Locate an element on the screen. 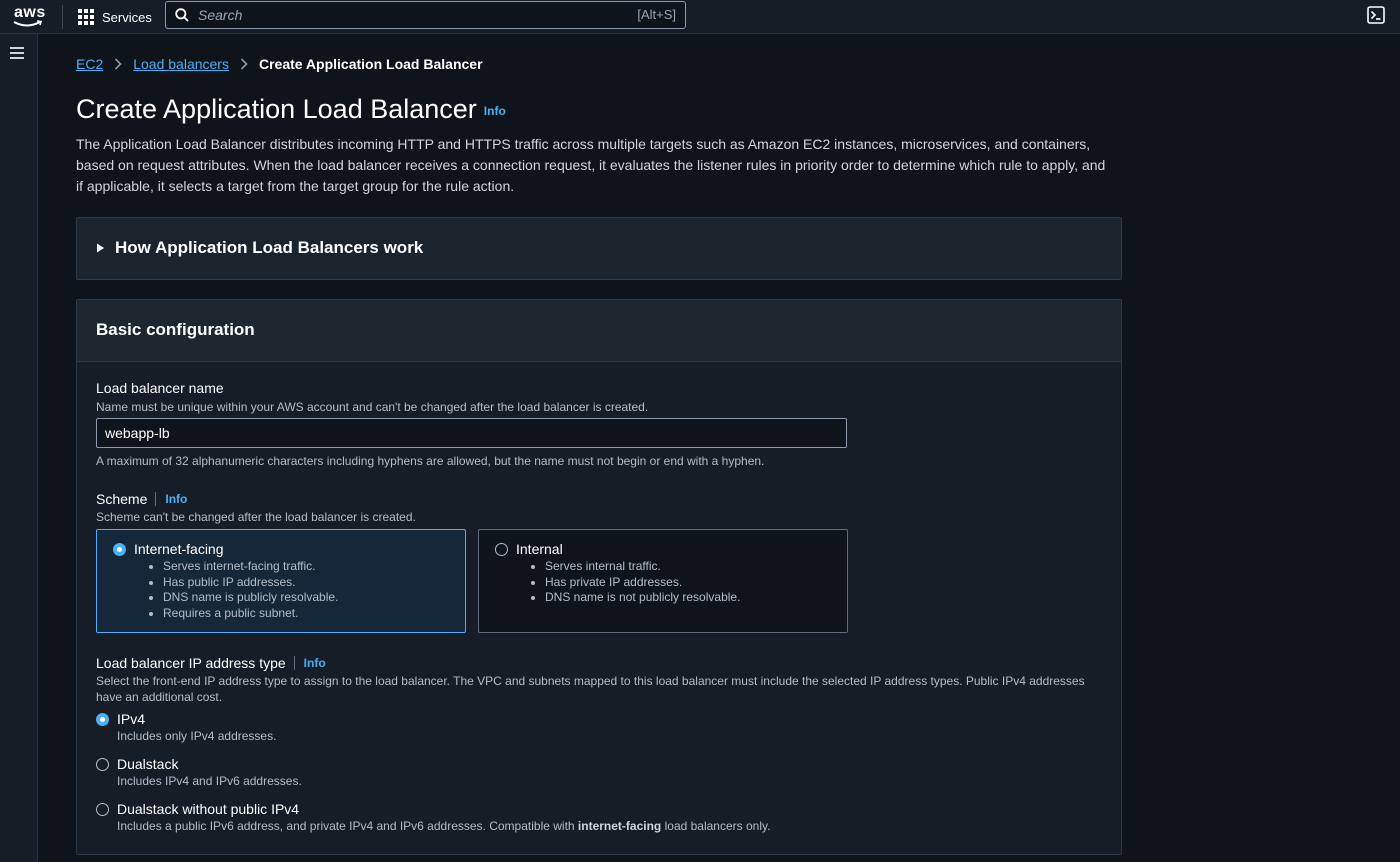 The image size is (1400, 862). dualstack-sub: Includes IPv4 and IPv6 addresses. is located at coordinates (209, 781).